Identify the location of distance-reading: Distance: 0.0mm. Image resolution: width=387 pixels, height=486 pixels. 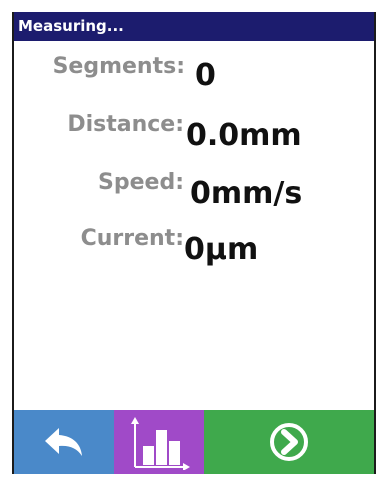
(194, 133).